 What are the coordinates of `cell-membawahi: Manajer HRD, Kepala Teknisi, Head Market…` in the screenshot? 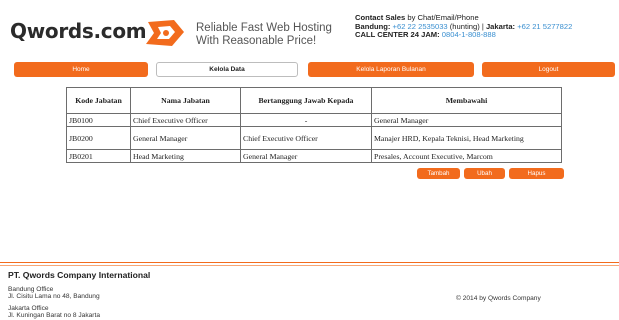 It's located at (466, 138).